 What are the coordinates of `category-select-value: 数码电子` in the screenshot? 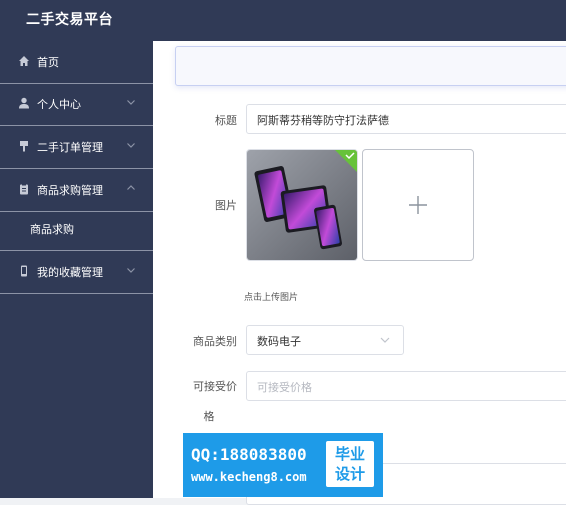 It's located at (279, 341).